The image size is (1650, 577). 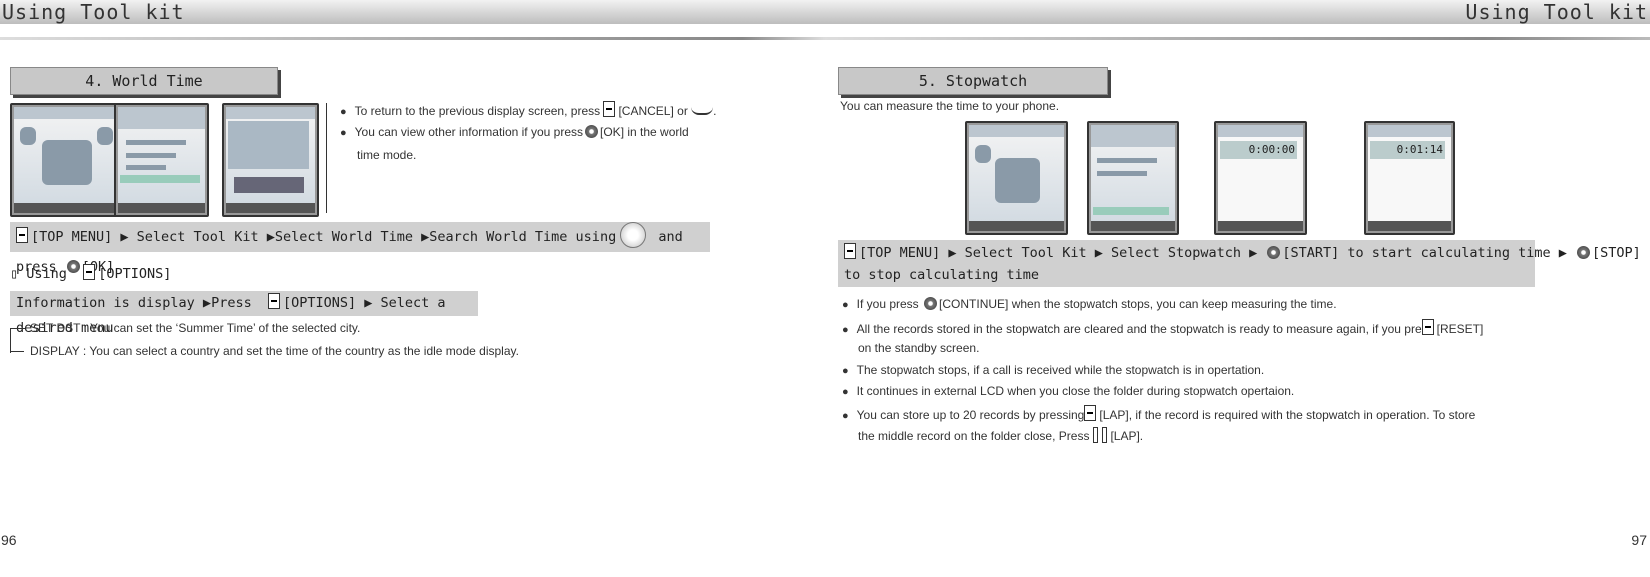 I want to click on header-rule, so click(x=825, y=38).